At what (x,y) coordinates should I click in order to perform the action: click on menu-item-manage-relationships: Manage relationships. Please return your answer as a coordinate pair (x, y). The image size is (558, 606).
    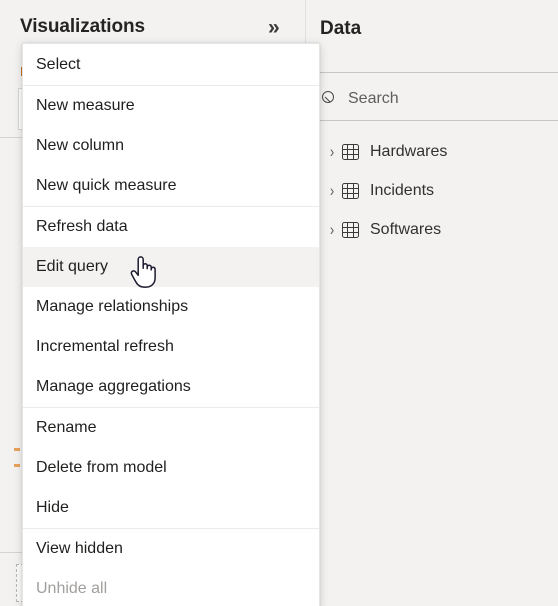
    Looking at the image, I should click on (171, 307).